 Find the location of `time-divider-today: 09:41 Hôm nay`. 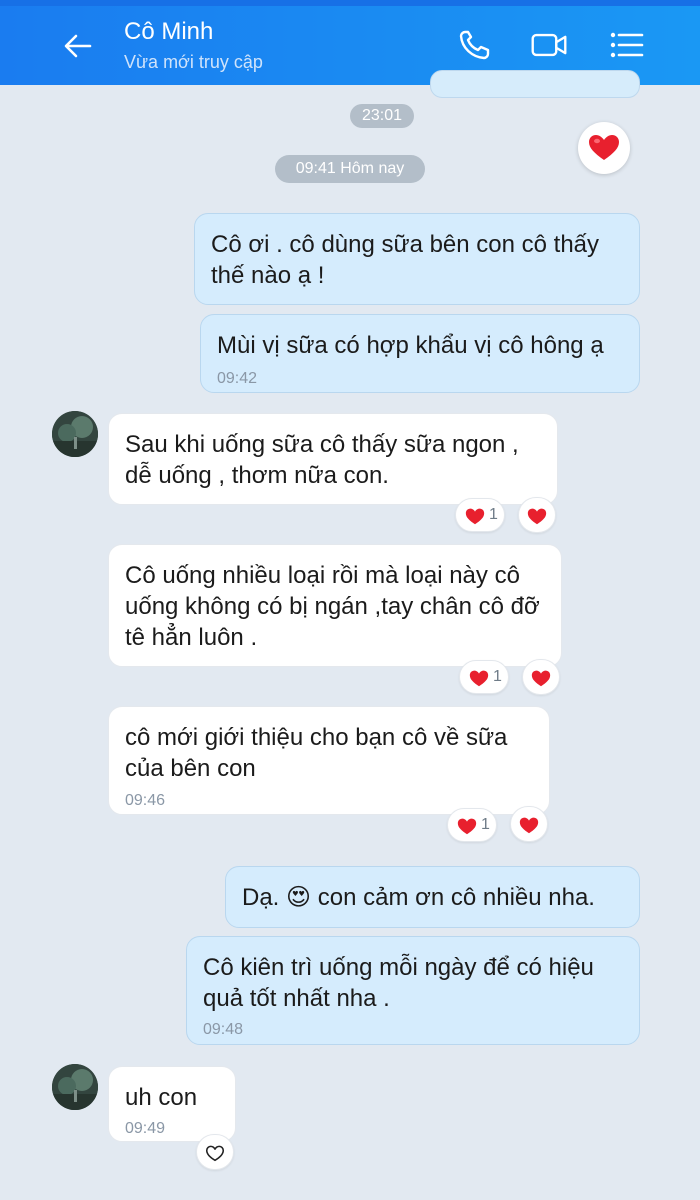

time-divider-today: 09:41 Hôm nay is located at coordinates (350, 169).